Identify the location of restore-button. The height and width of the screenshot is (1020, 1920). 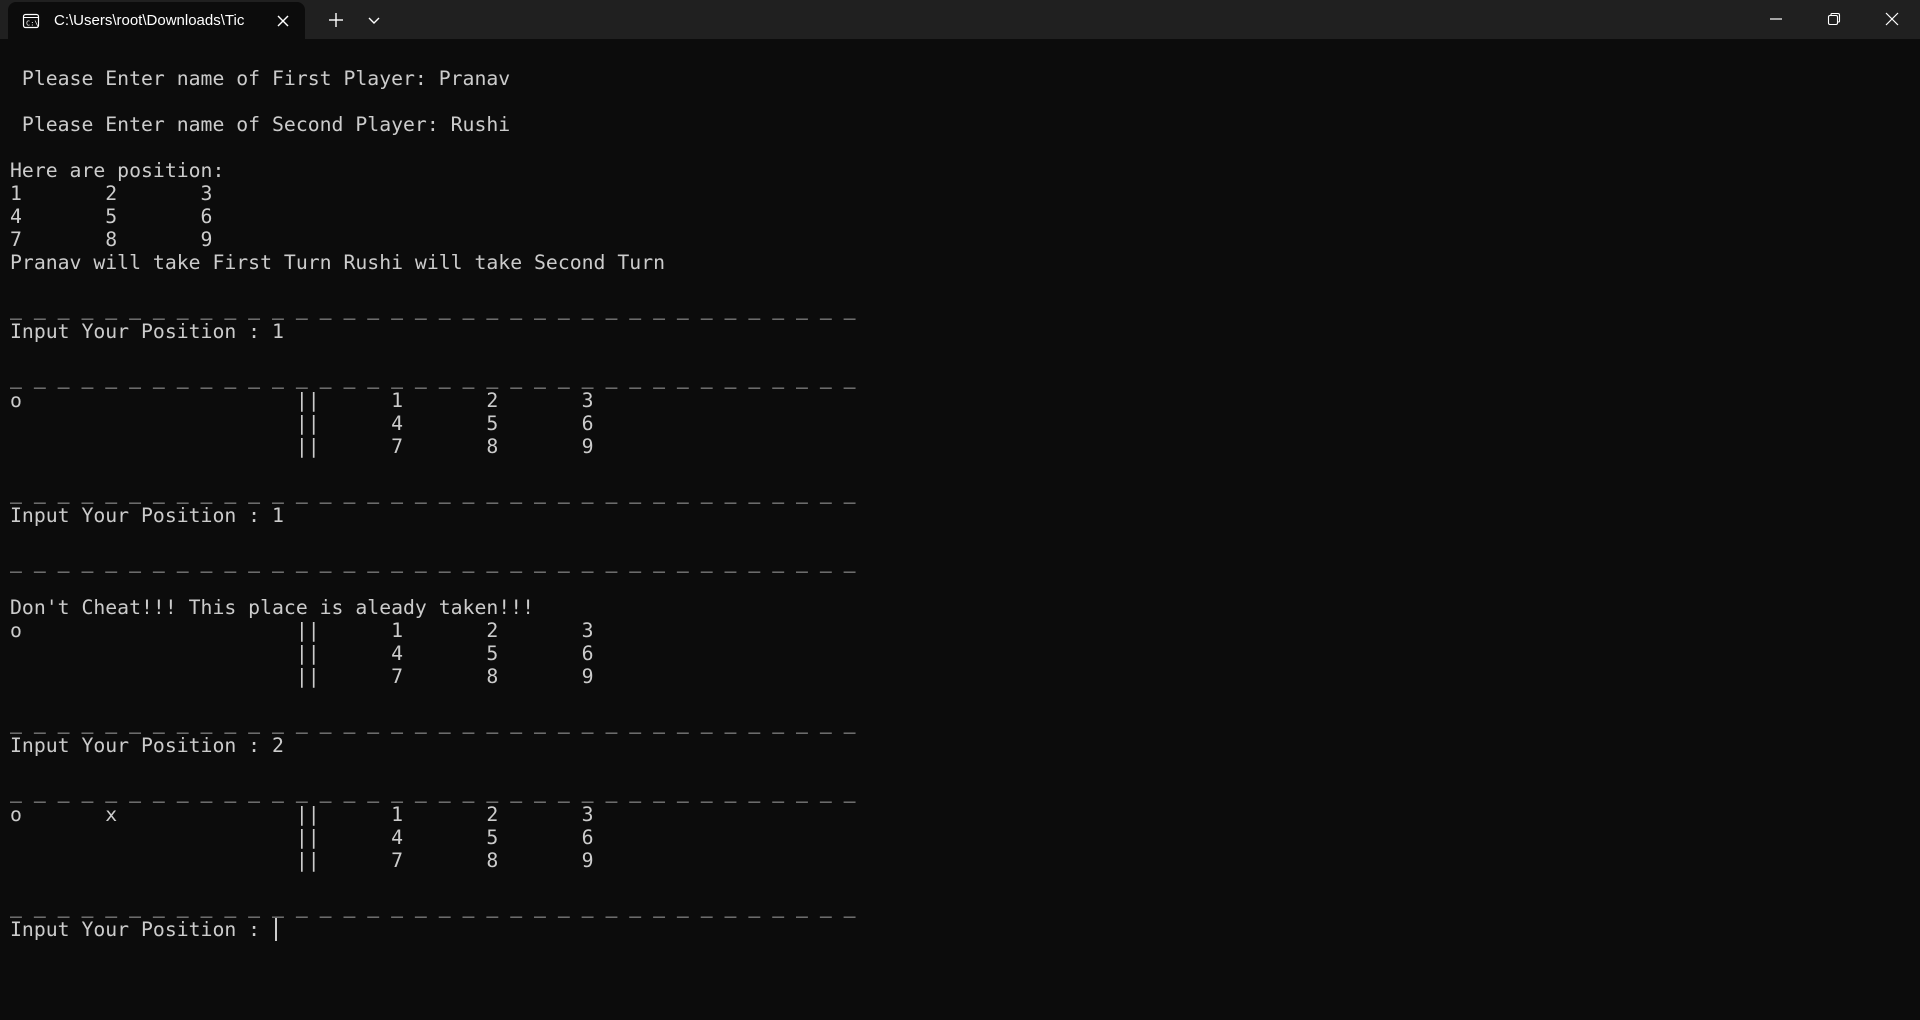
(1834, 19).